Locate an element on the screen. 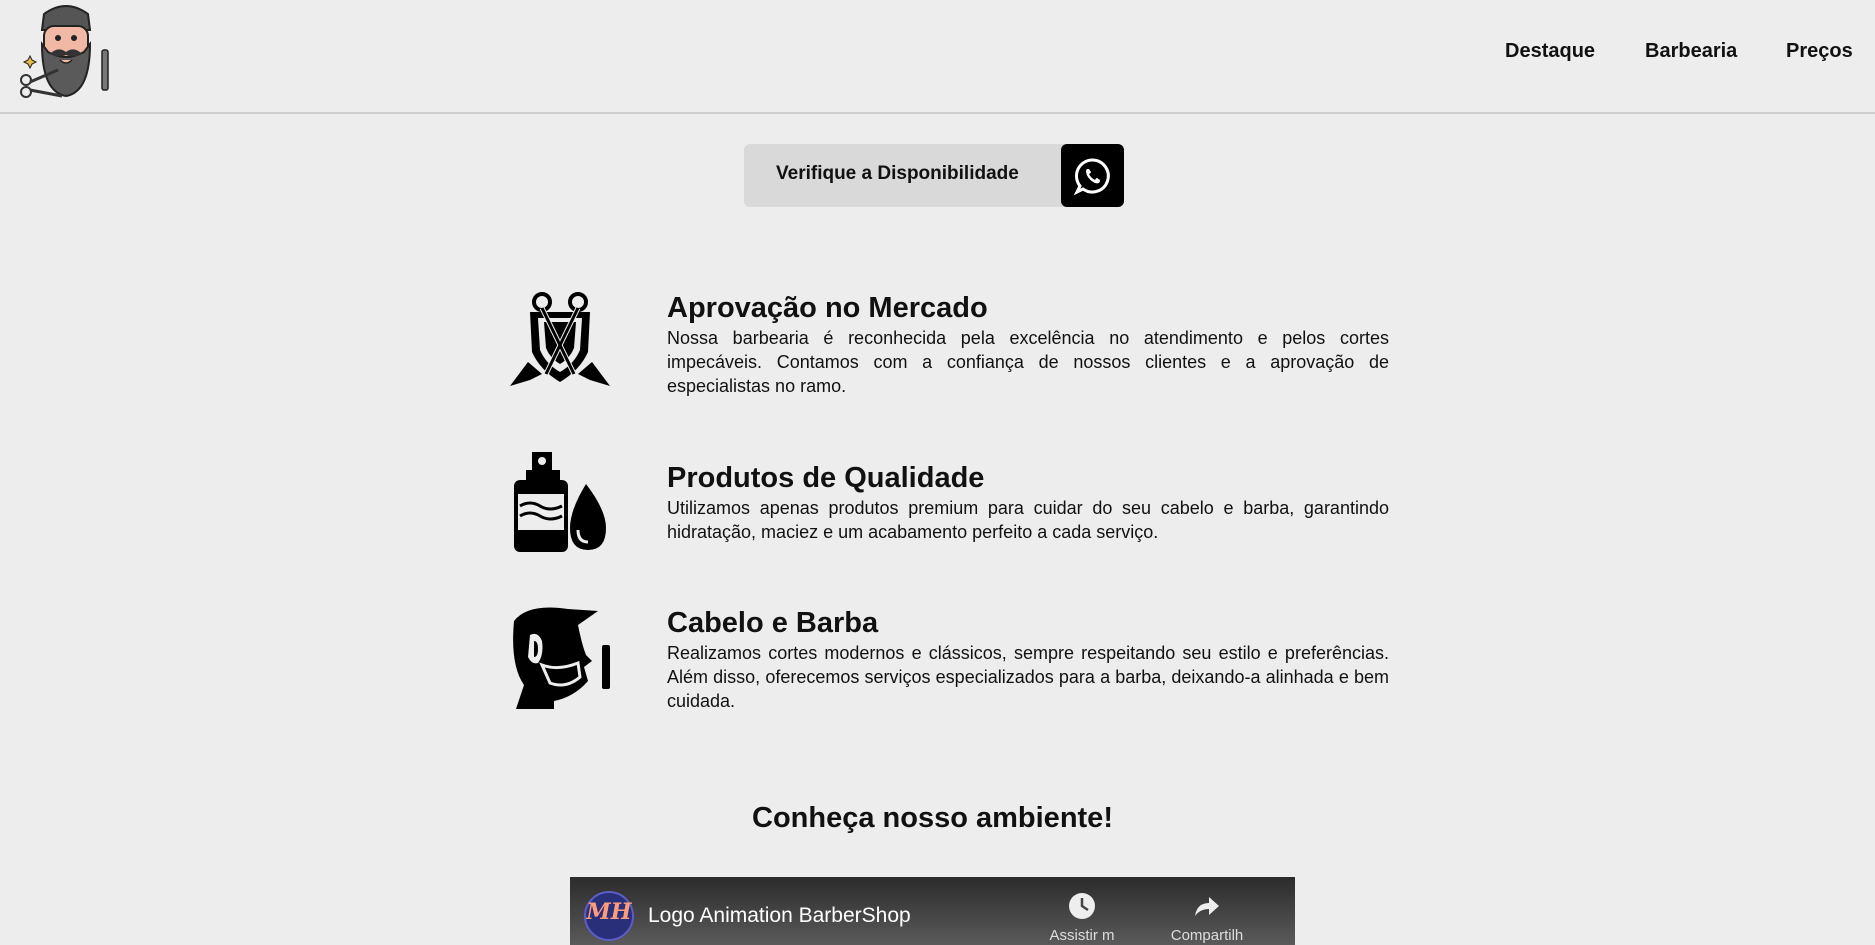  nav-precos: Preços is located at coordinates (1826, 51).